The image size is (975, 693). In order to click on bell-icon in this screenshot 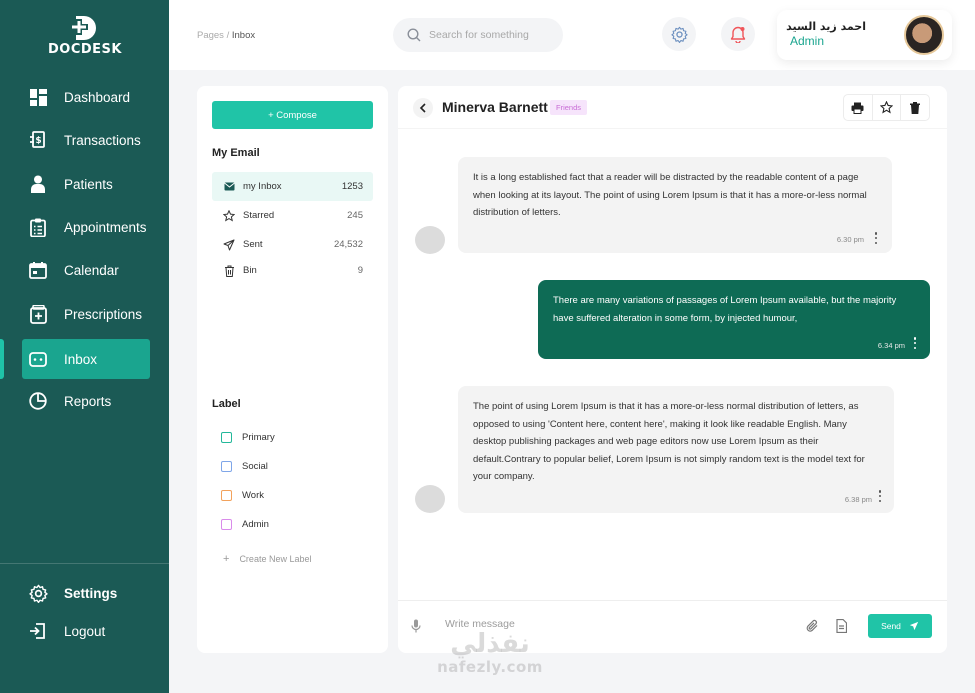, I will do `click(738, 34)`.